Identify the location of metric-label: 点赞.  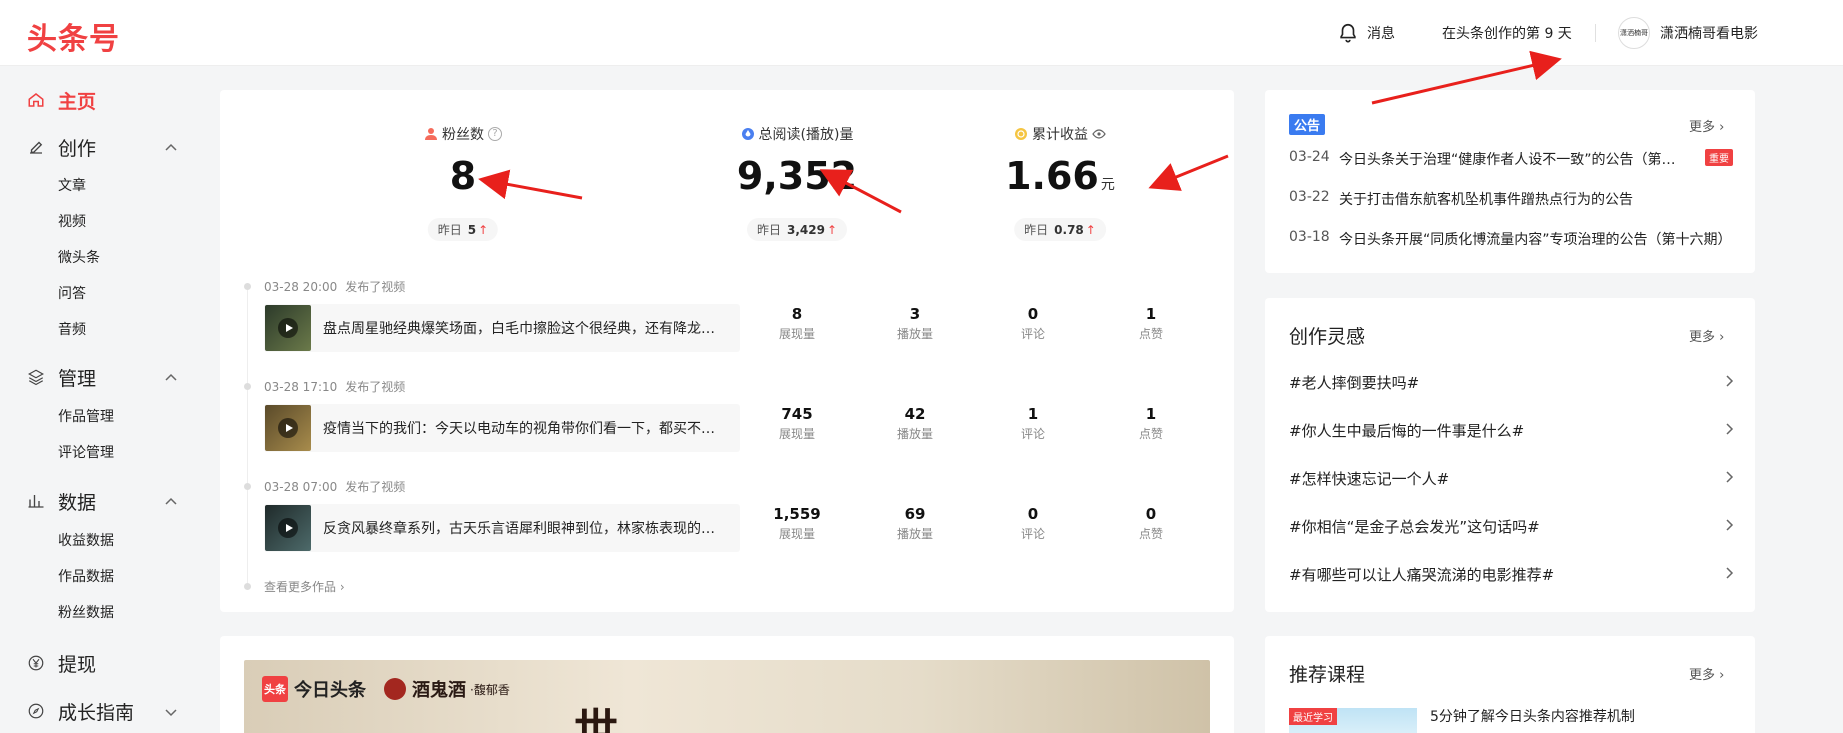
(1150, 434).